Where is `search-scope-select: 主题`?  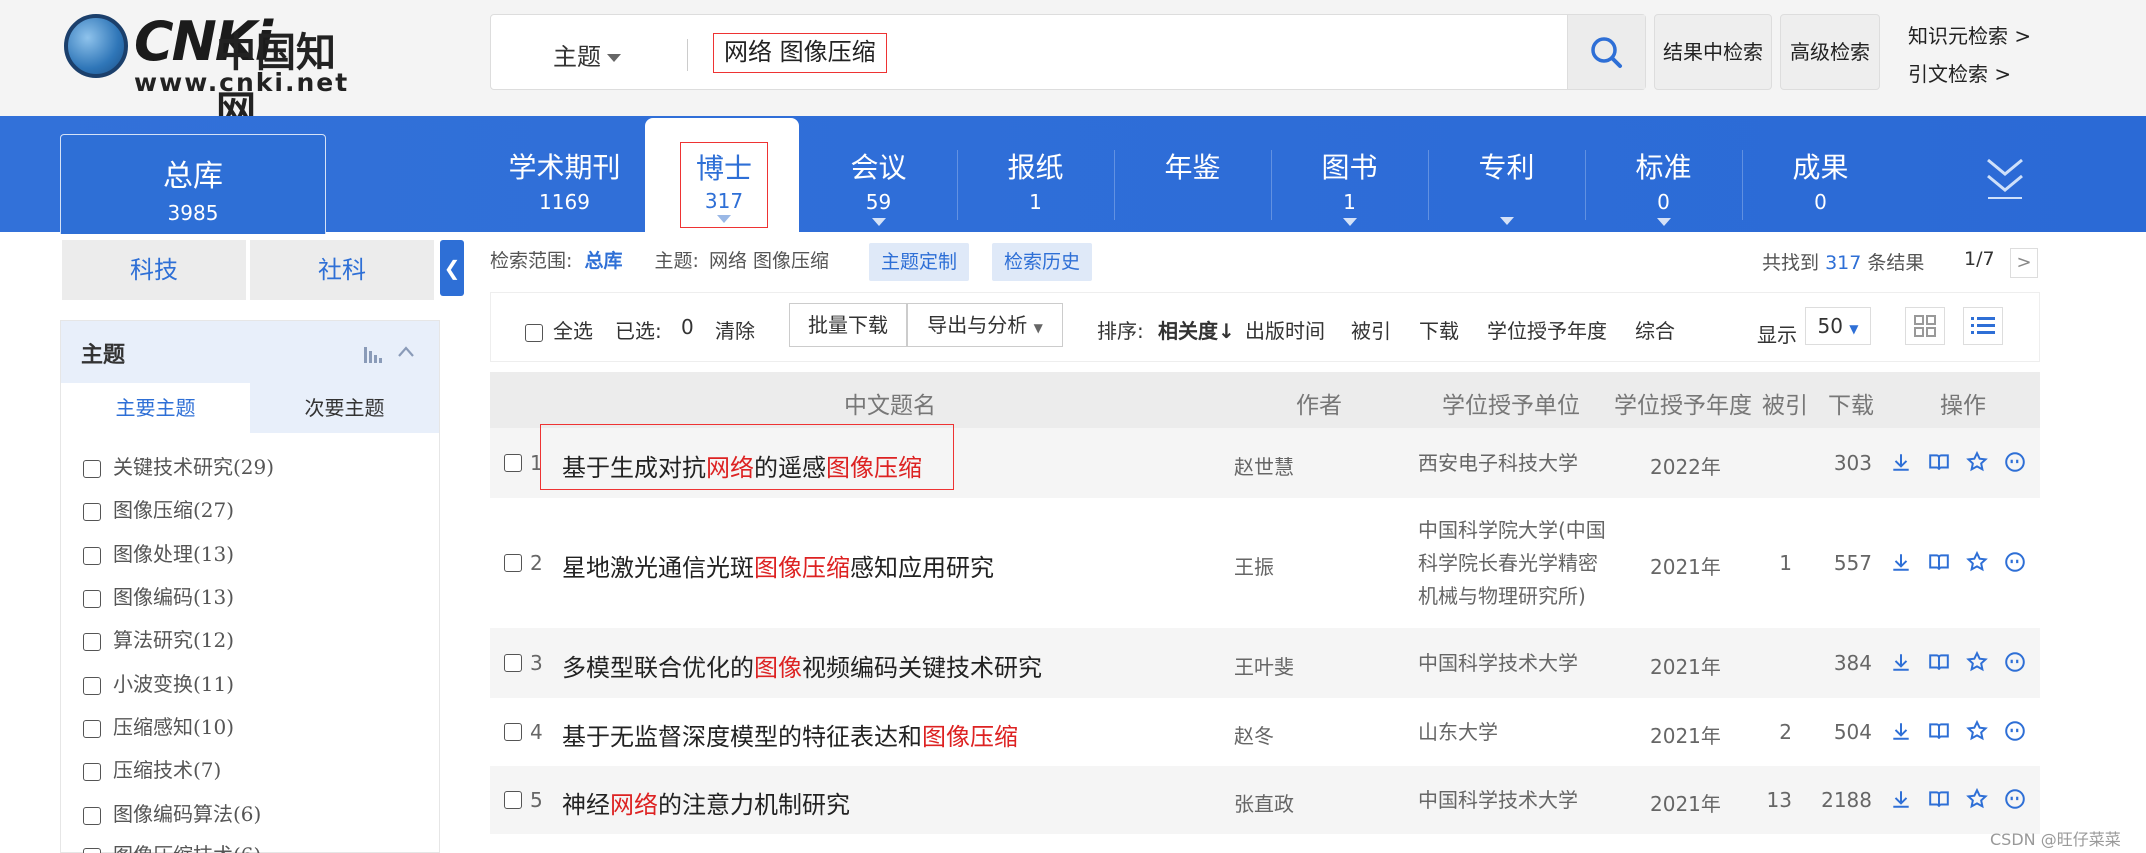 search-scope-select: 主题 is located at coordinates (587, 54).